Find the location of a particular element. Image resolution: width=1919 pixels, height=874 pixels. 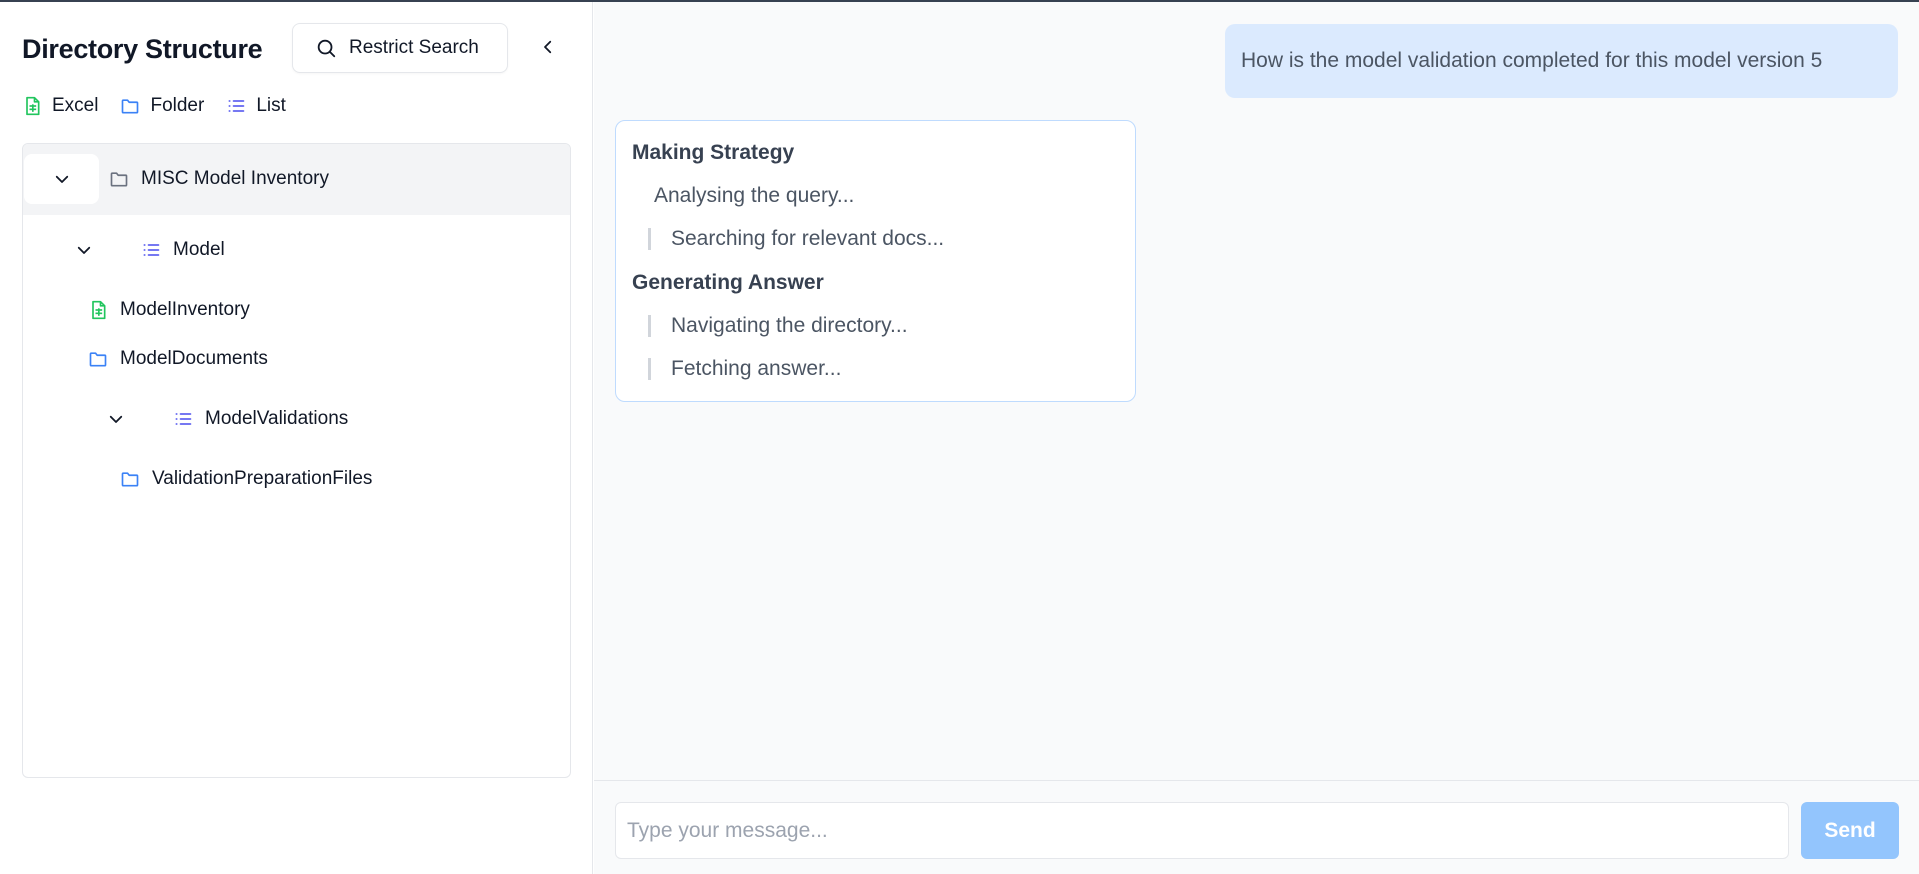

restrict-search-button: Restrict Search is located at coordinates (400, 48).